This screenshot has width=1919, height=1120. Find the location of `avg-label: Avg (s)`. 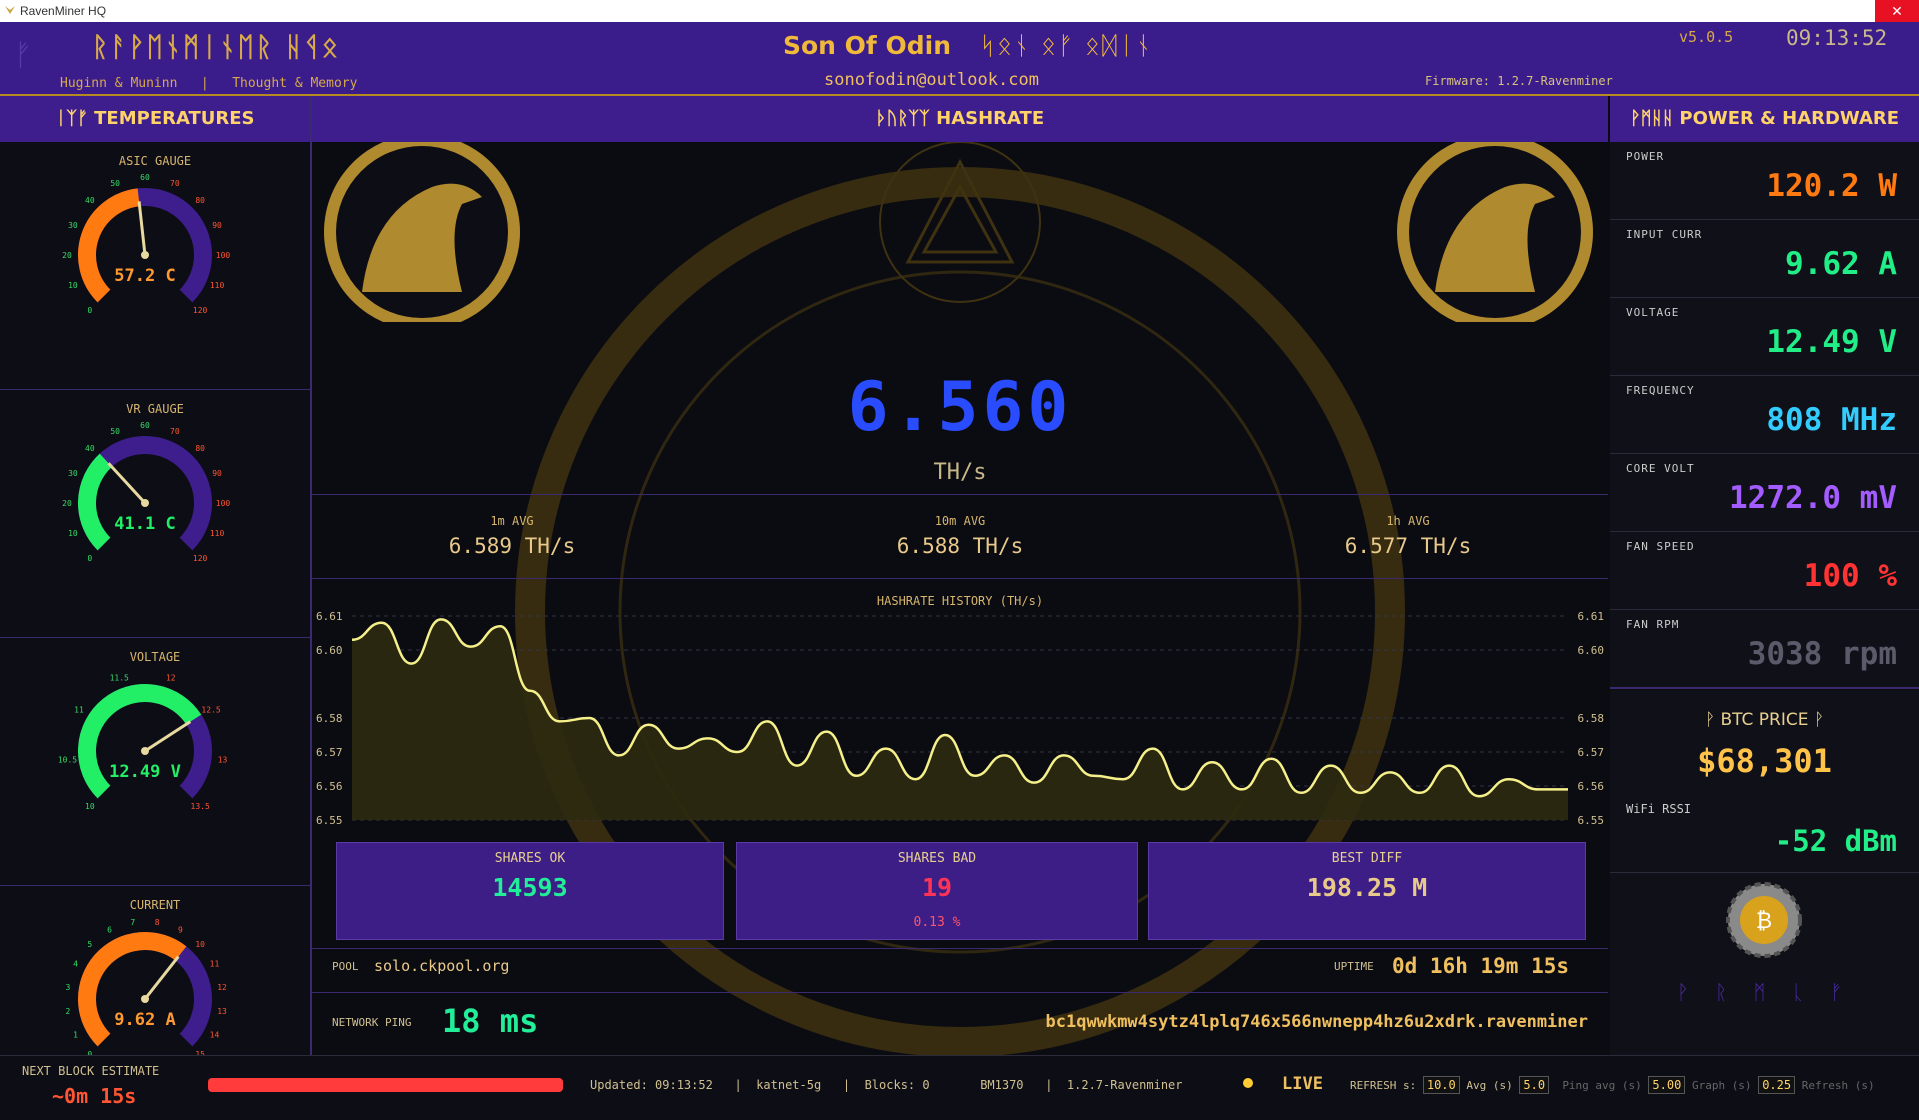

avg-label: Avg (s) is located at coordinates (1489, 1085).